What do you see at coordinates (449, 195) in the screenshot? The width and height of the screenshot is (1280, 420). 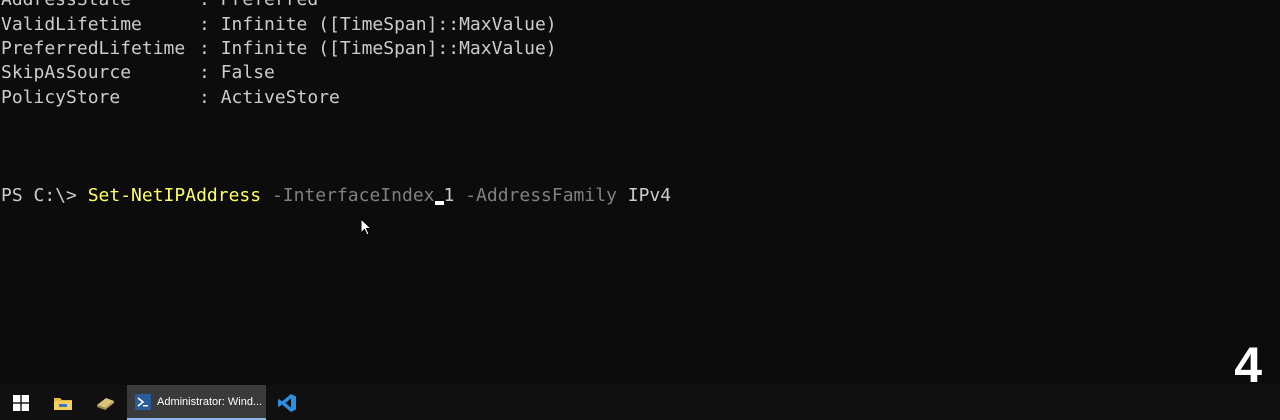 I see `argument-interface-index: 1` at bounding box center [449, 195].